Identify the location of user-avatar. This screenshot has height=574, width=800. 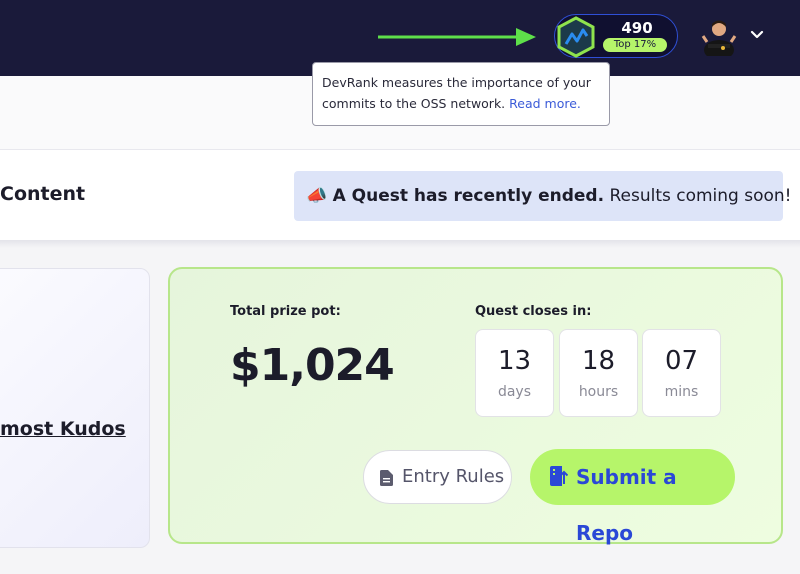
(719, 36).